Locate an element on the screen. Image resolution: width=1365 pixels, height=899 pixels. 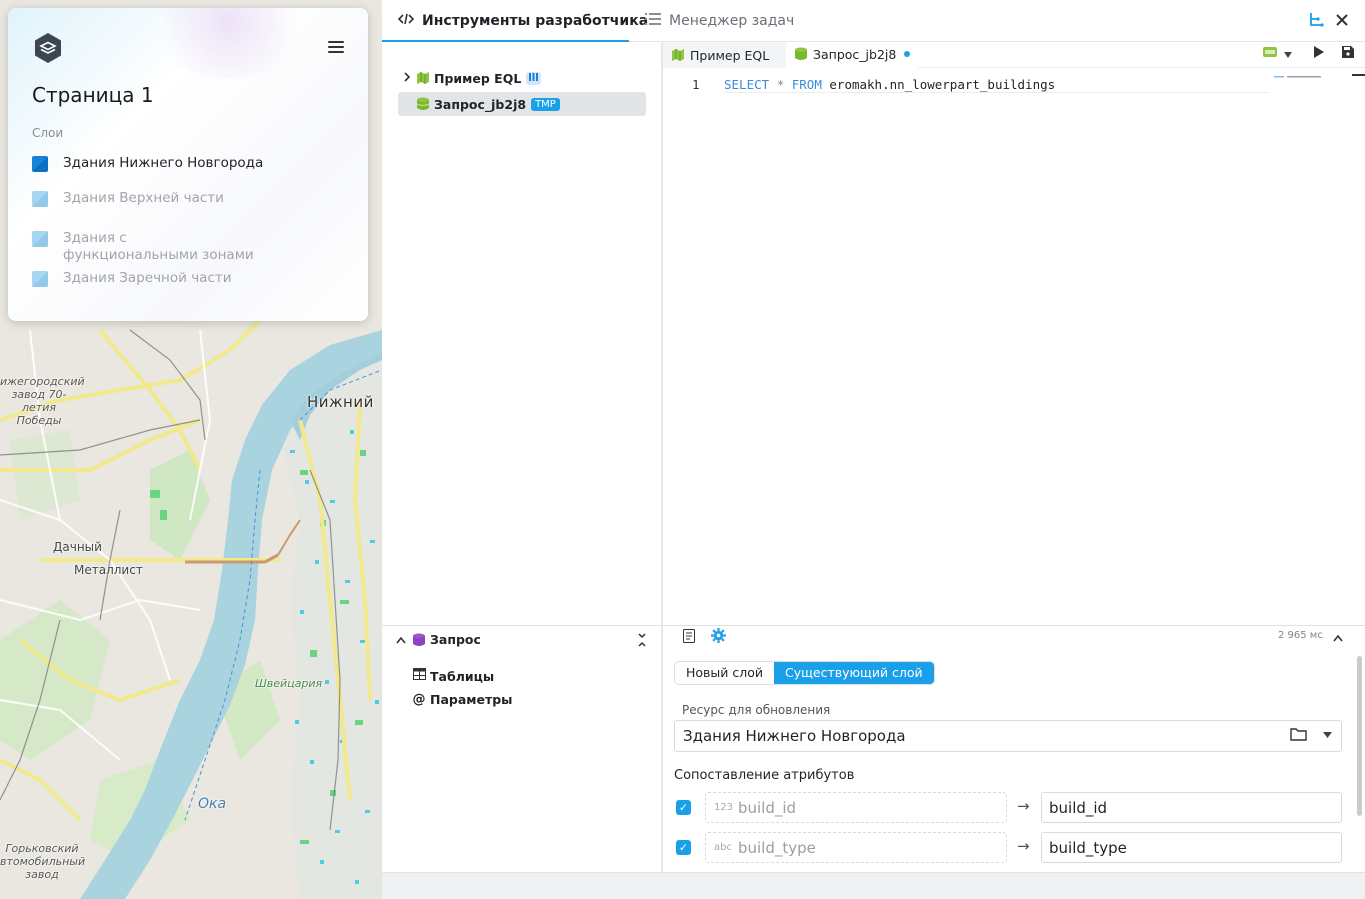
abc-layer-icon is located at coordinates (1270, 54).